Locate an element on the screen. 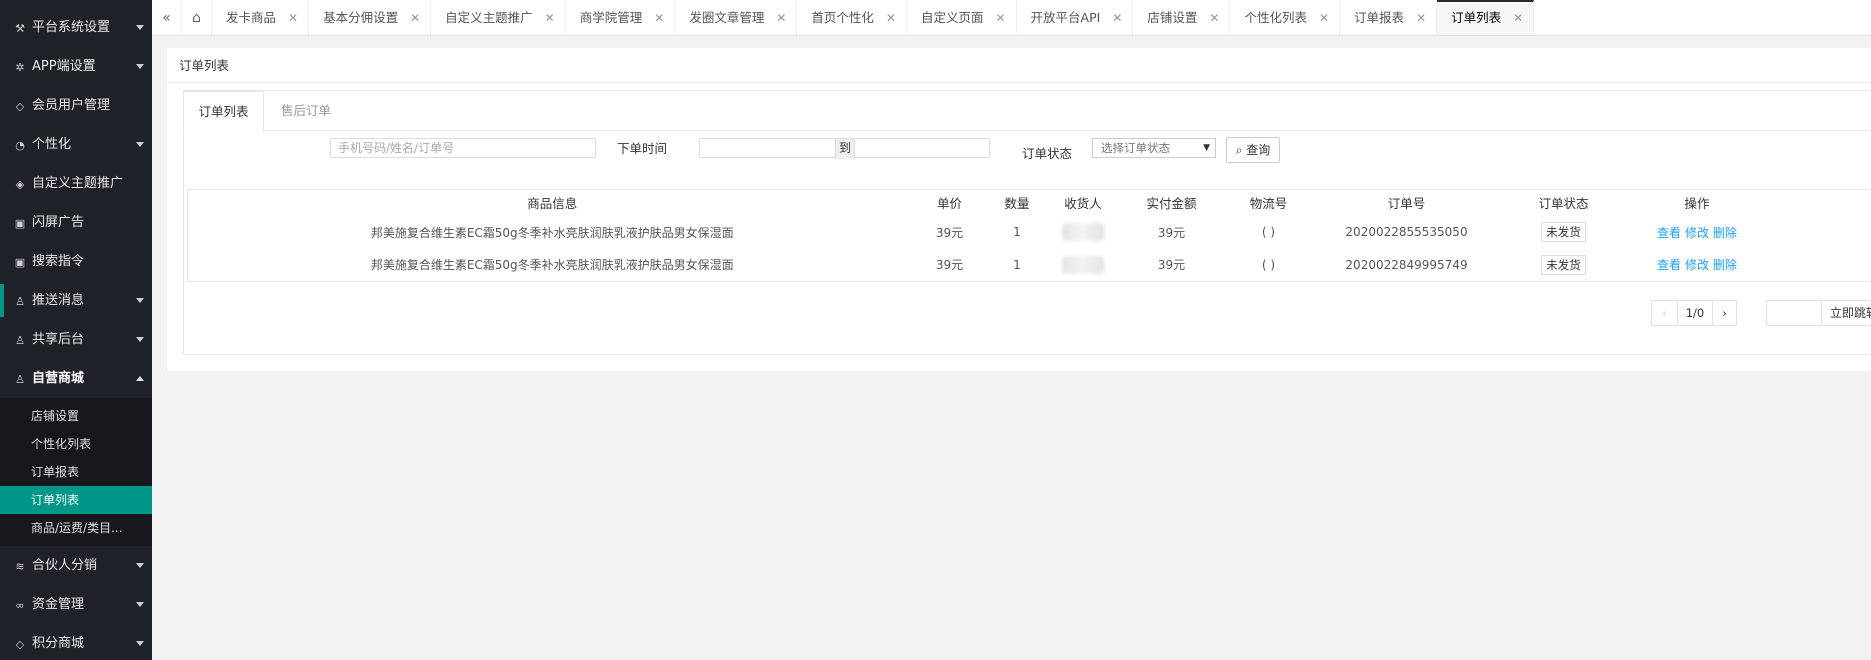  col-product: 商品信息 is located at coordinates (552, 204).